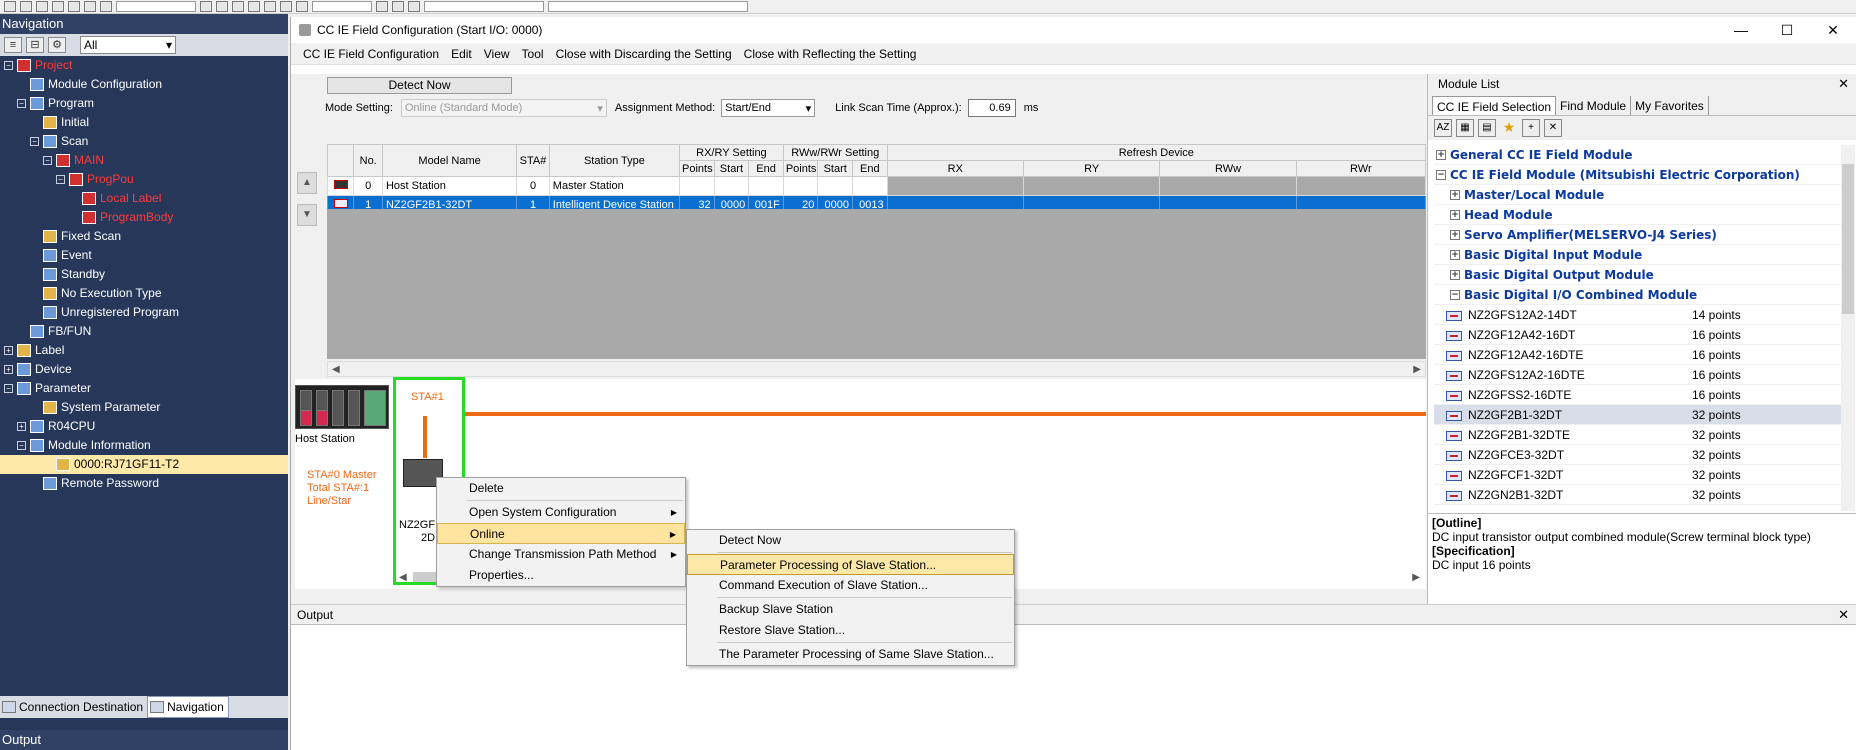 Image resolution: width=1856 pixels, height=750 pixels. I want to click on menu-tool: Tool, so click(533, 54).